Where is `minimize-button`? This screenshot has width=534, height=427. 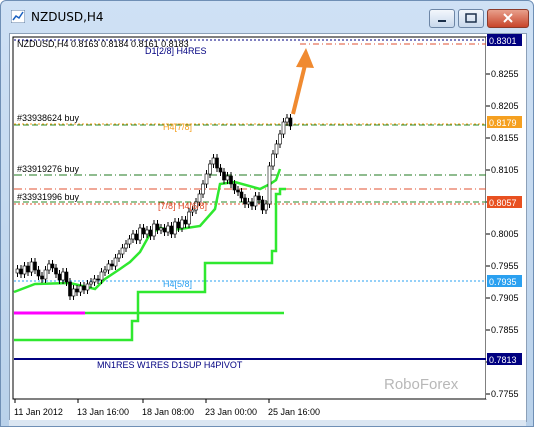 minimize-button is located at coordinates (442, 18).